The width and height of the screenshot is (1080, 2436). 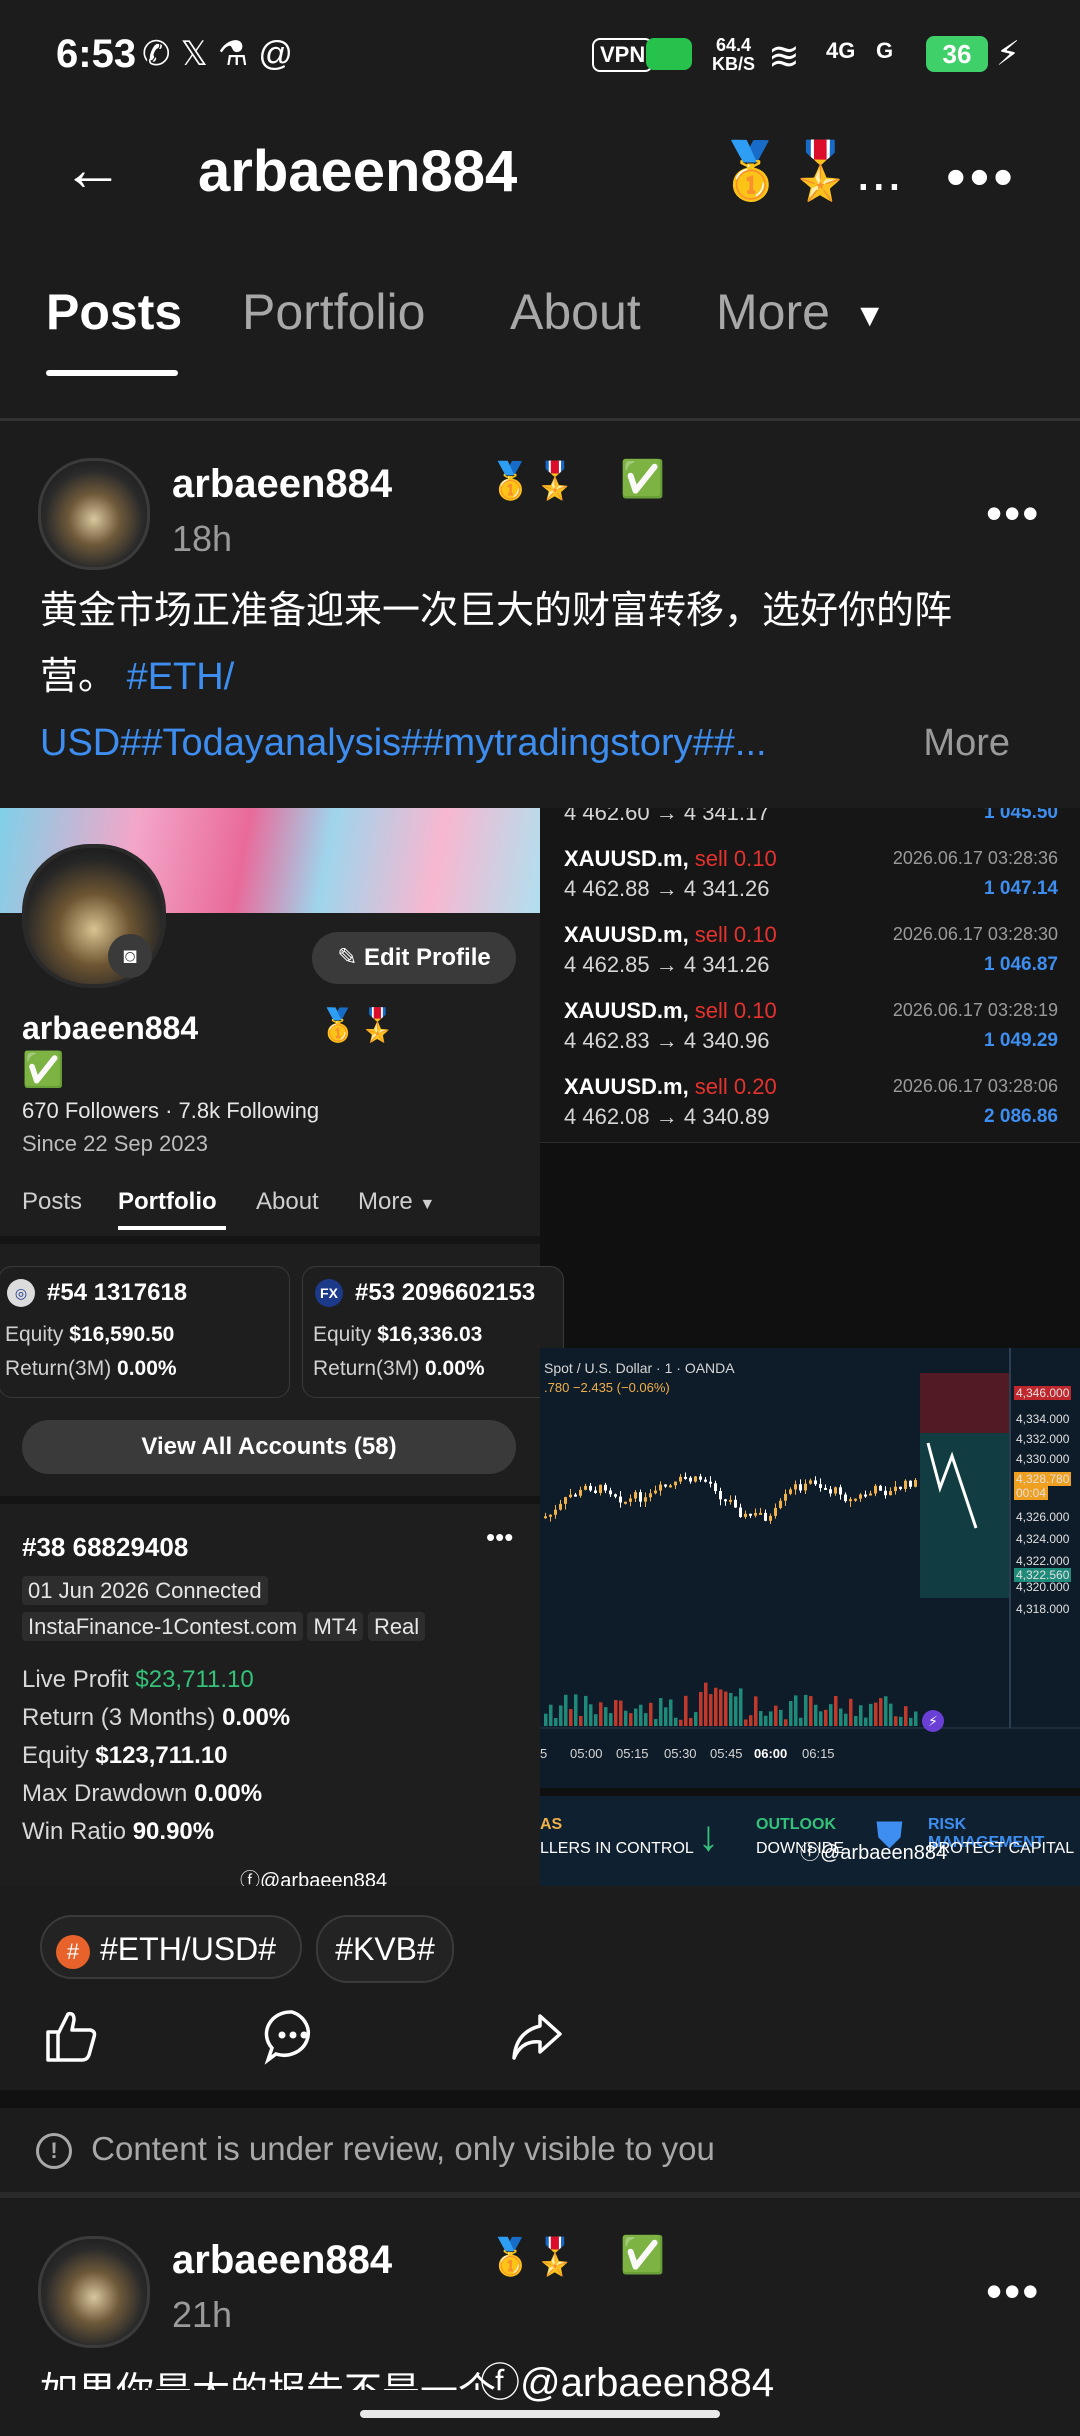 I want to click on trade-side: sell 0.20, so click(x=735, y=1086).